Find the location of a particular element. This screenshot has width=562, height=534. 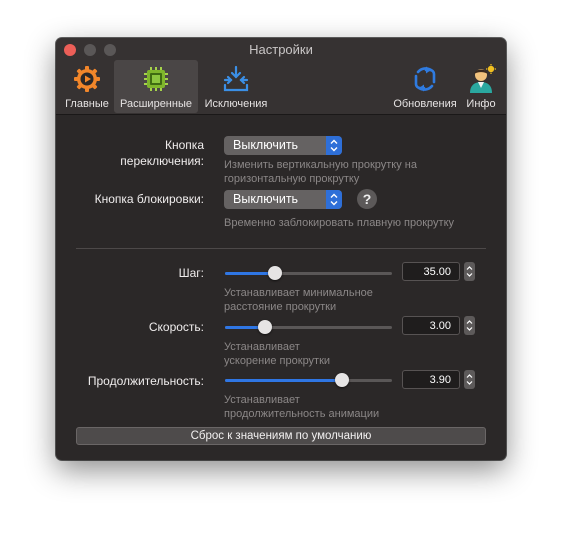

toggle-button-popup: Выключить is located at coordinates (283, 145).